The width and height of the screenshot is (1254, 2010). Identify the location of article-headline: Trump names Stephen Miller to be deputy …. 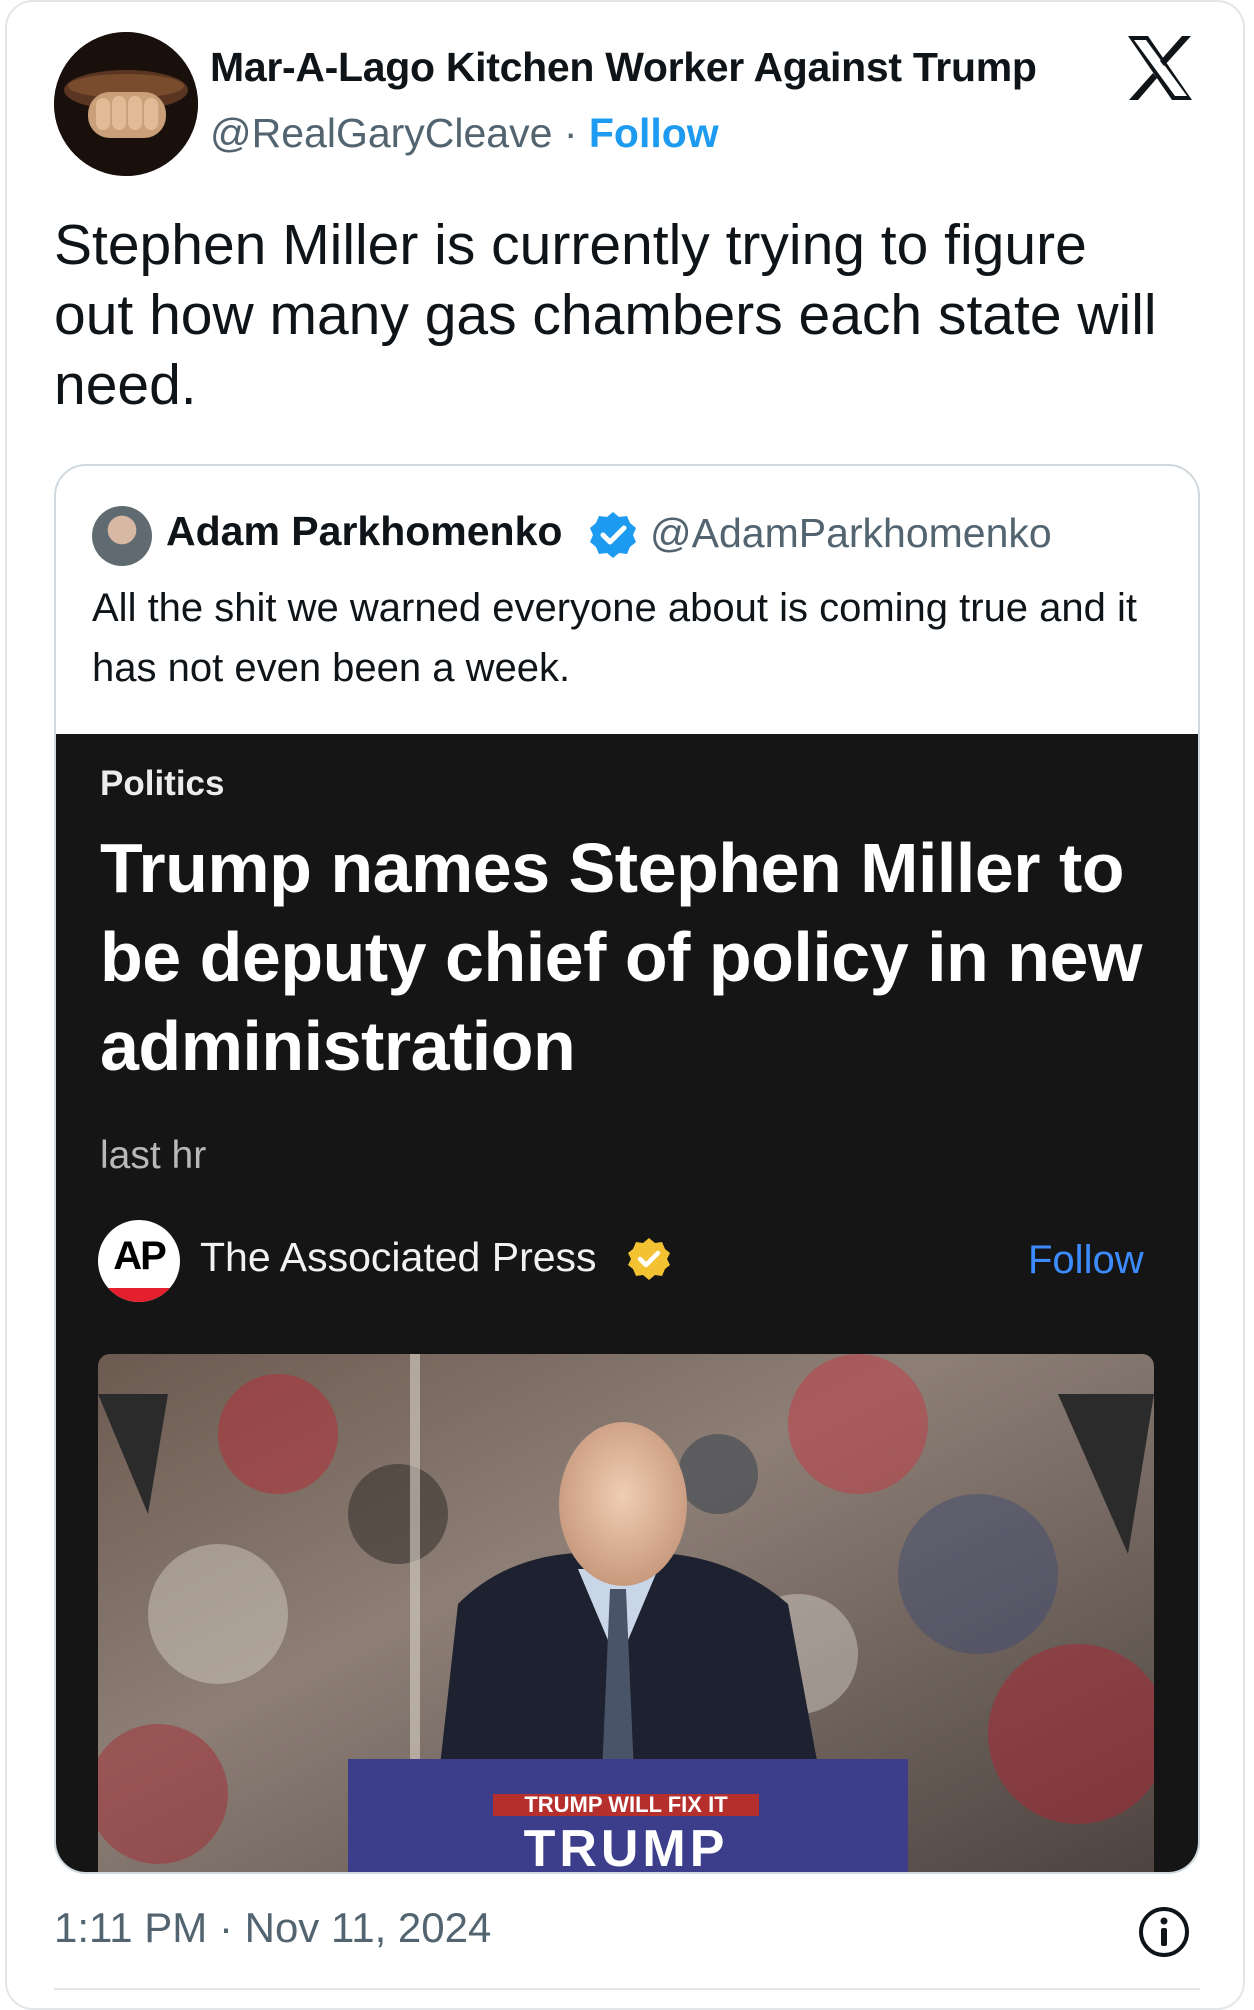
(621, 957).